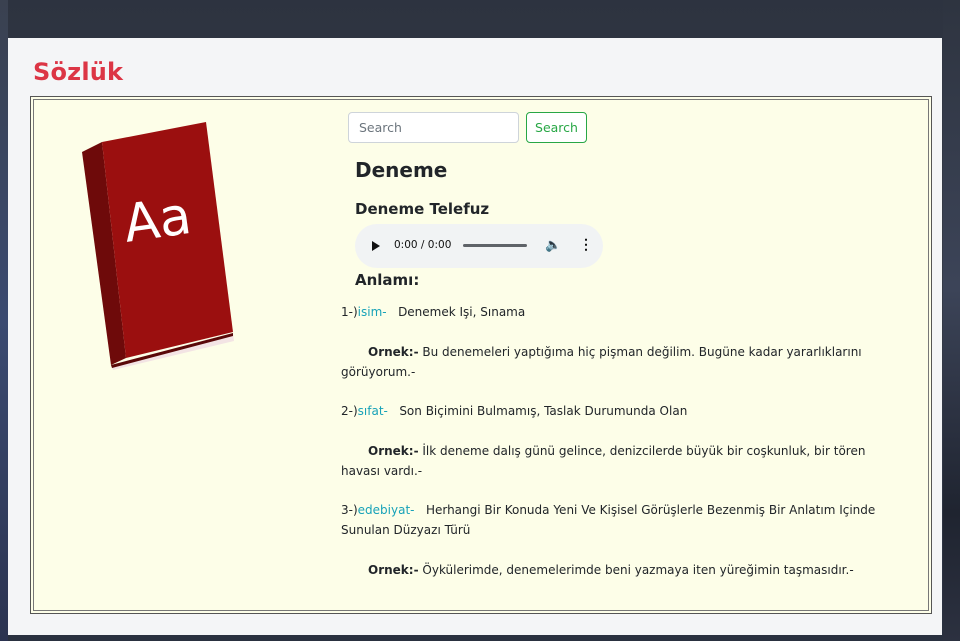 The height and width of the screenshot is (641, 960). Describe the element at coordinates (422, 209) in the screenshot. I see `pronunciation-title: Deneme Telefuz` at that location.